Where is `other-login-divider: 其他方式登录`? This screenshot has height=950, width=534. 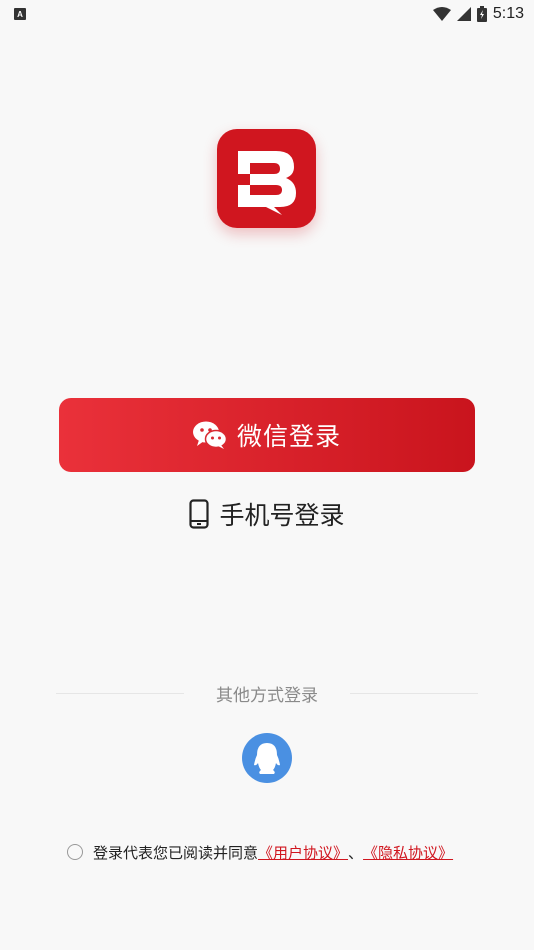 other-login-divider: 其他方式登录 is located at coordinates (267, 693).